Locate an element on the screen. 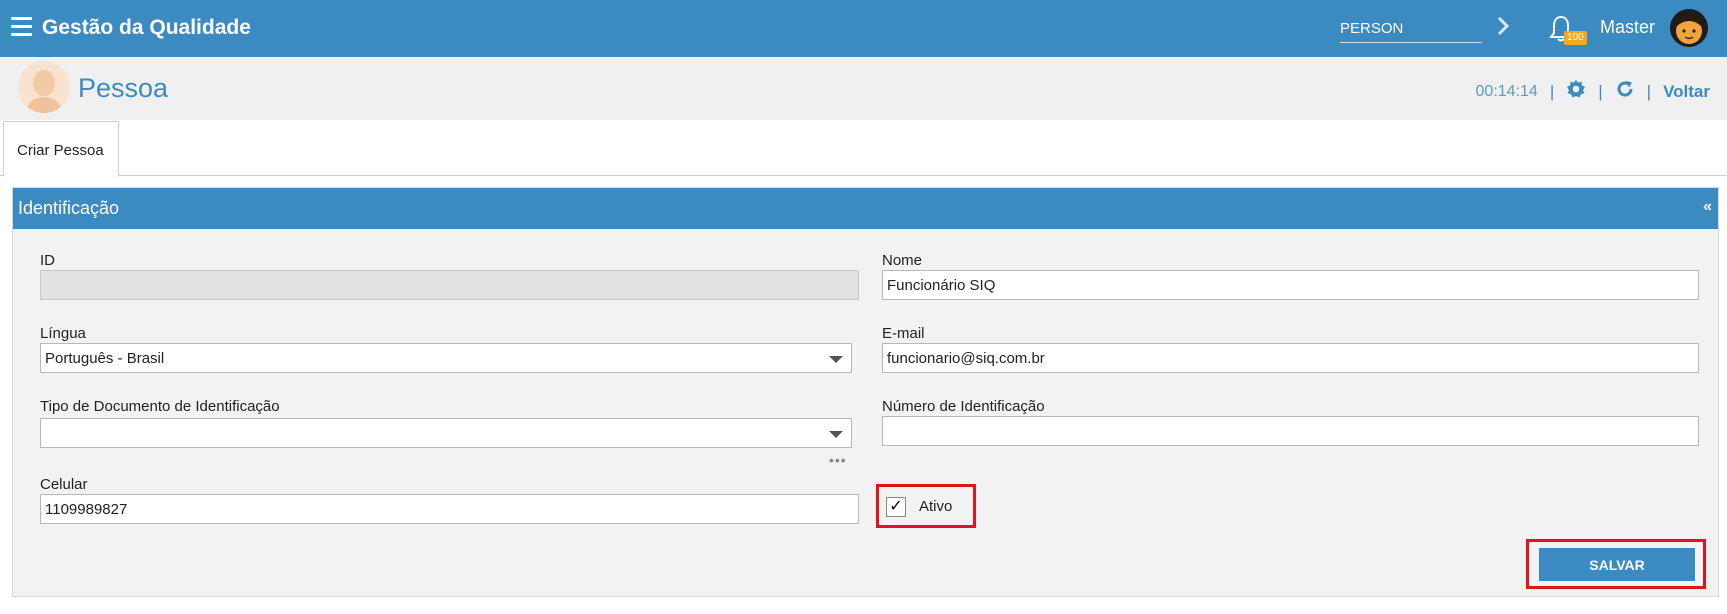  tab-criar-pessoa: Criar Pessoa is located at coordinates (61, 149).